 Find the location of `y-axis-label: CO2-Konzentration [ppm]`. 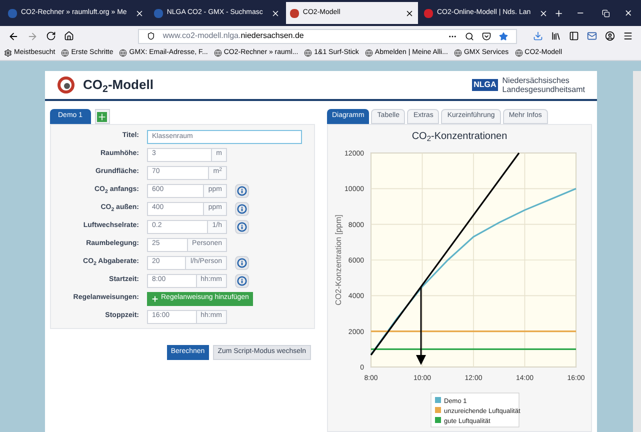

y-axis-label: CO2-Konzentration [ppm] is located at coordinates (338, 260).